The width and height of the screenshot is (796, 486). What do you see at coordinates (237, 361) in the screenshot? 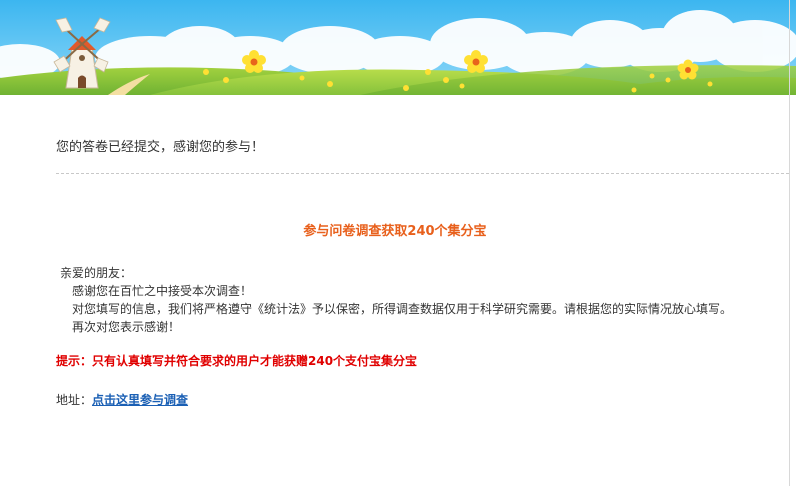
I see `eligibility-tip: 提示：只有认真填写并符合要求的用户才能获赠240个支付宝集分宝` at bounding box center [237, 361].